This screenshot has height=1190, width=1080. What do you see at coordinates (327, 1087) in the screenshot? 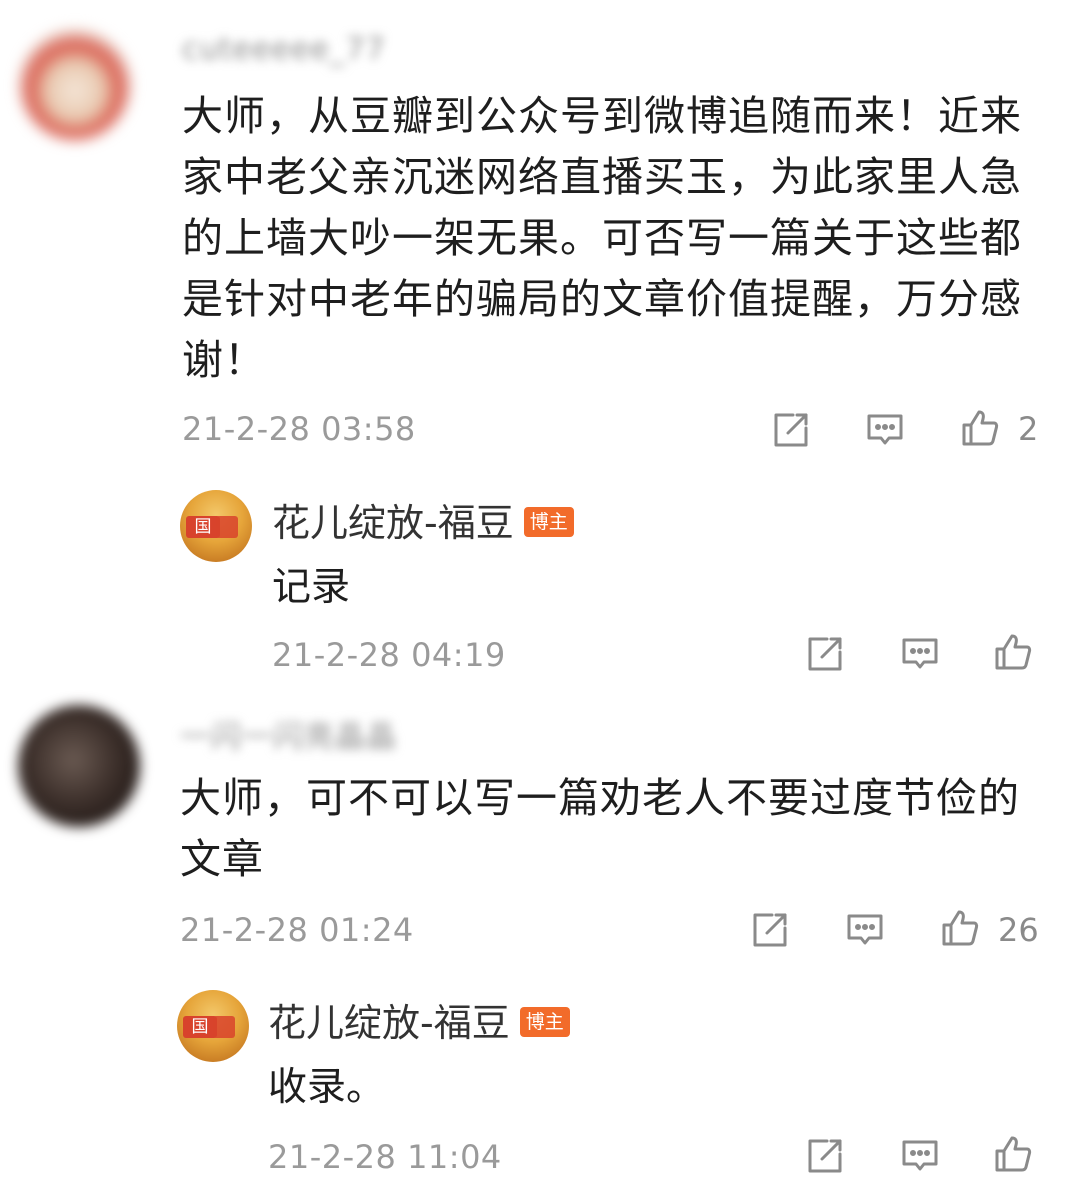
I see `reply-text: 收录。` at bounding box center [327, 1087].